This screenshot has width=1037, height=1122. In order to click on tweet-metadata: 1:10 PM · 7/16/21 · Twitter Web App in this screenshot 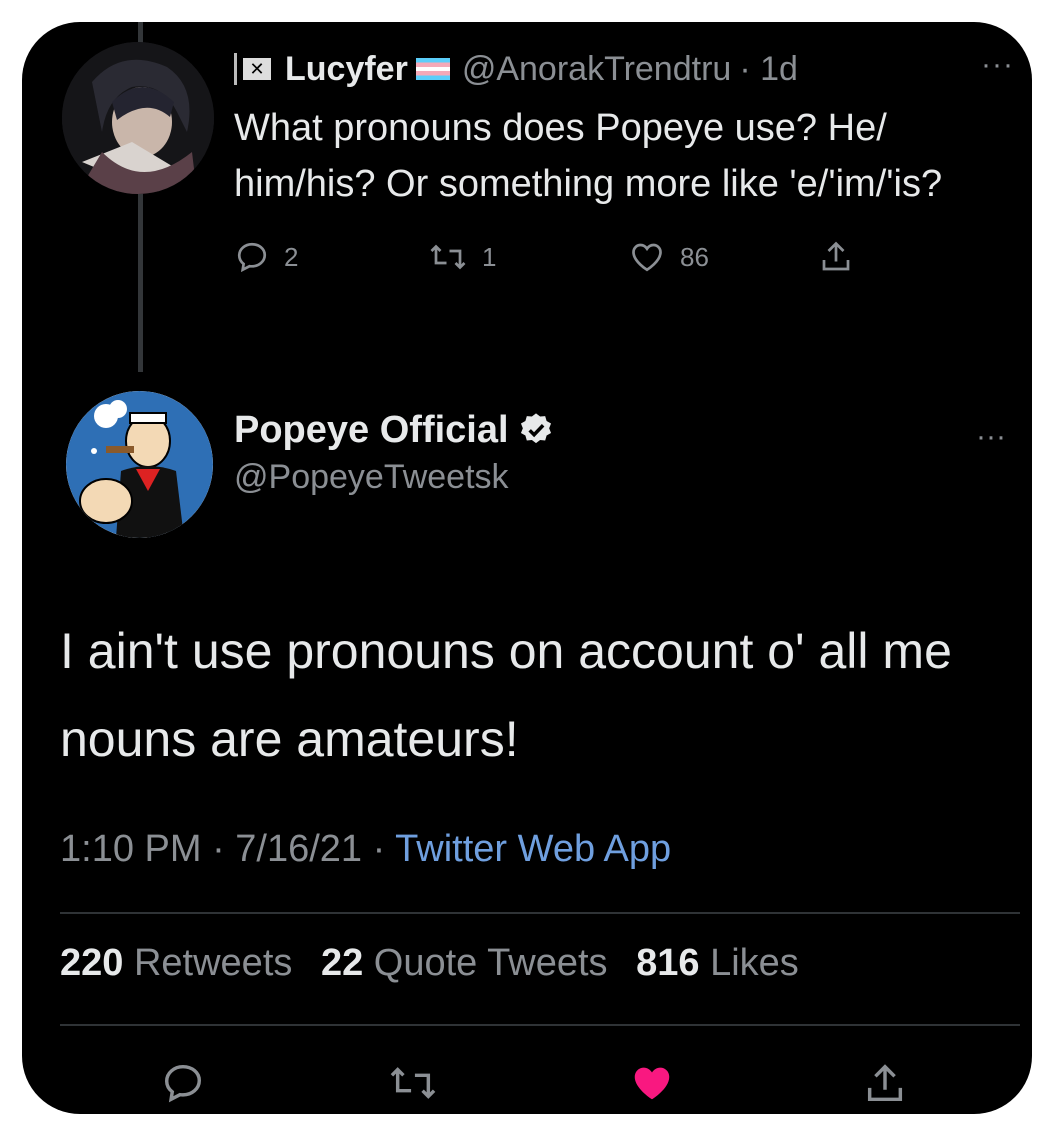, I will do `click(365, 849)`.